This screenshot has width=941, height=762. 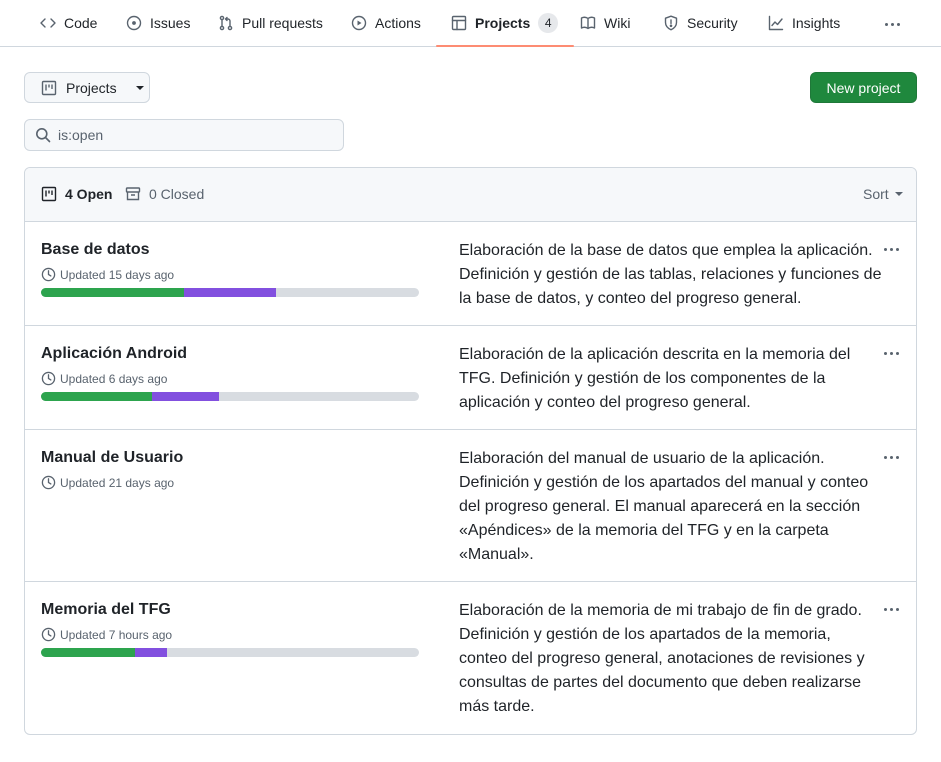 What do you see at coordinates (177, 194) in the screenshot?
I see `closed-count-label: 0 Closed` at bounding box center [177, 194].